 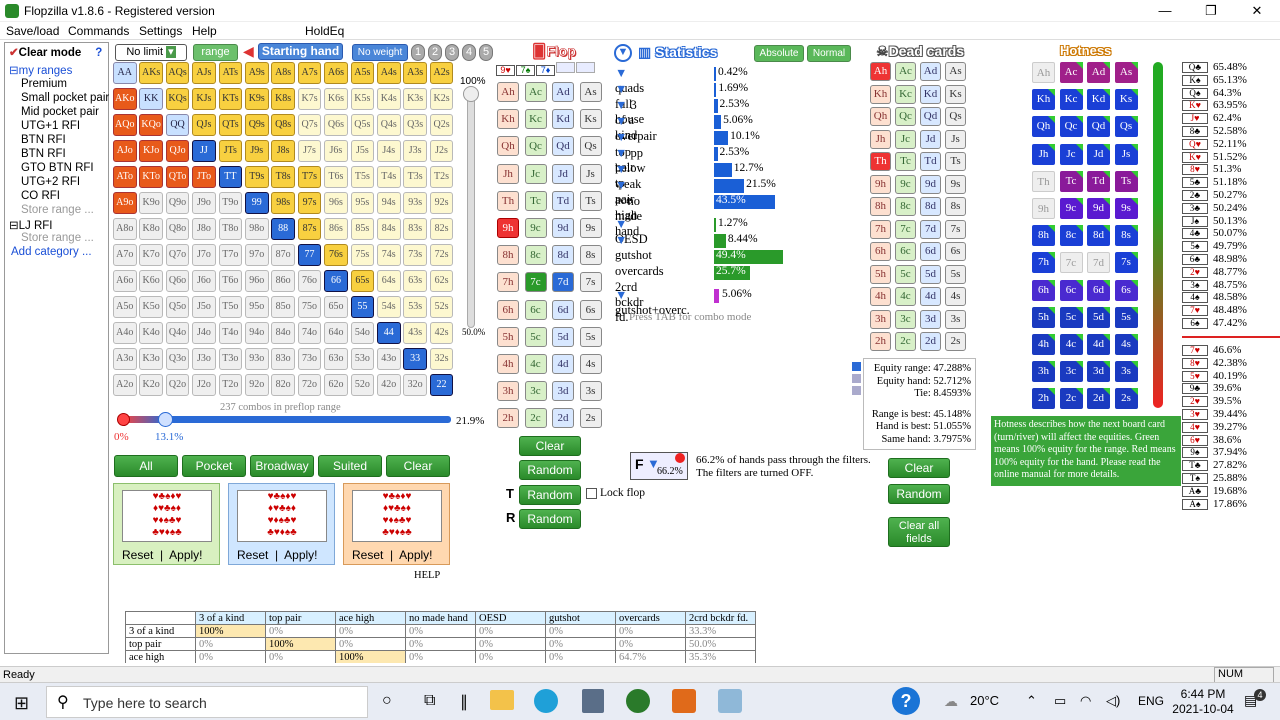 I want to click on hotness-card: Ah, so click(x=1043, y=72).